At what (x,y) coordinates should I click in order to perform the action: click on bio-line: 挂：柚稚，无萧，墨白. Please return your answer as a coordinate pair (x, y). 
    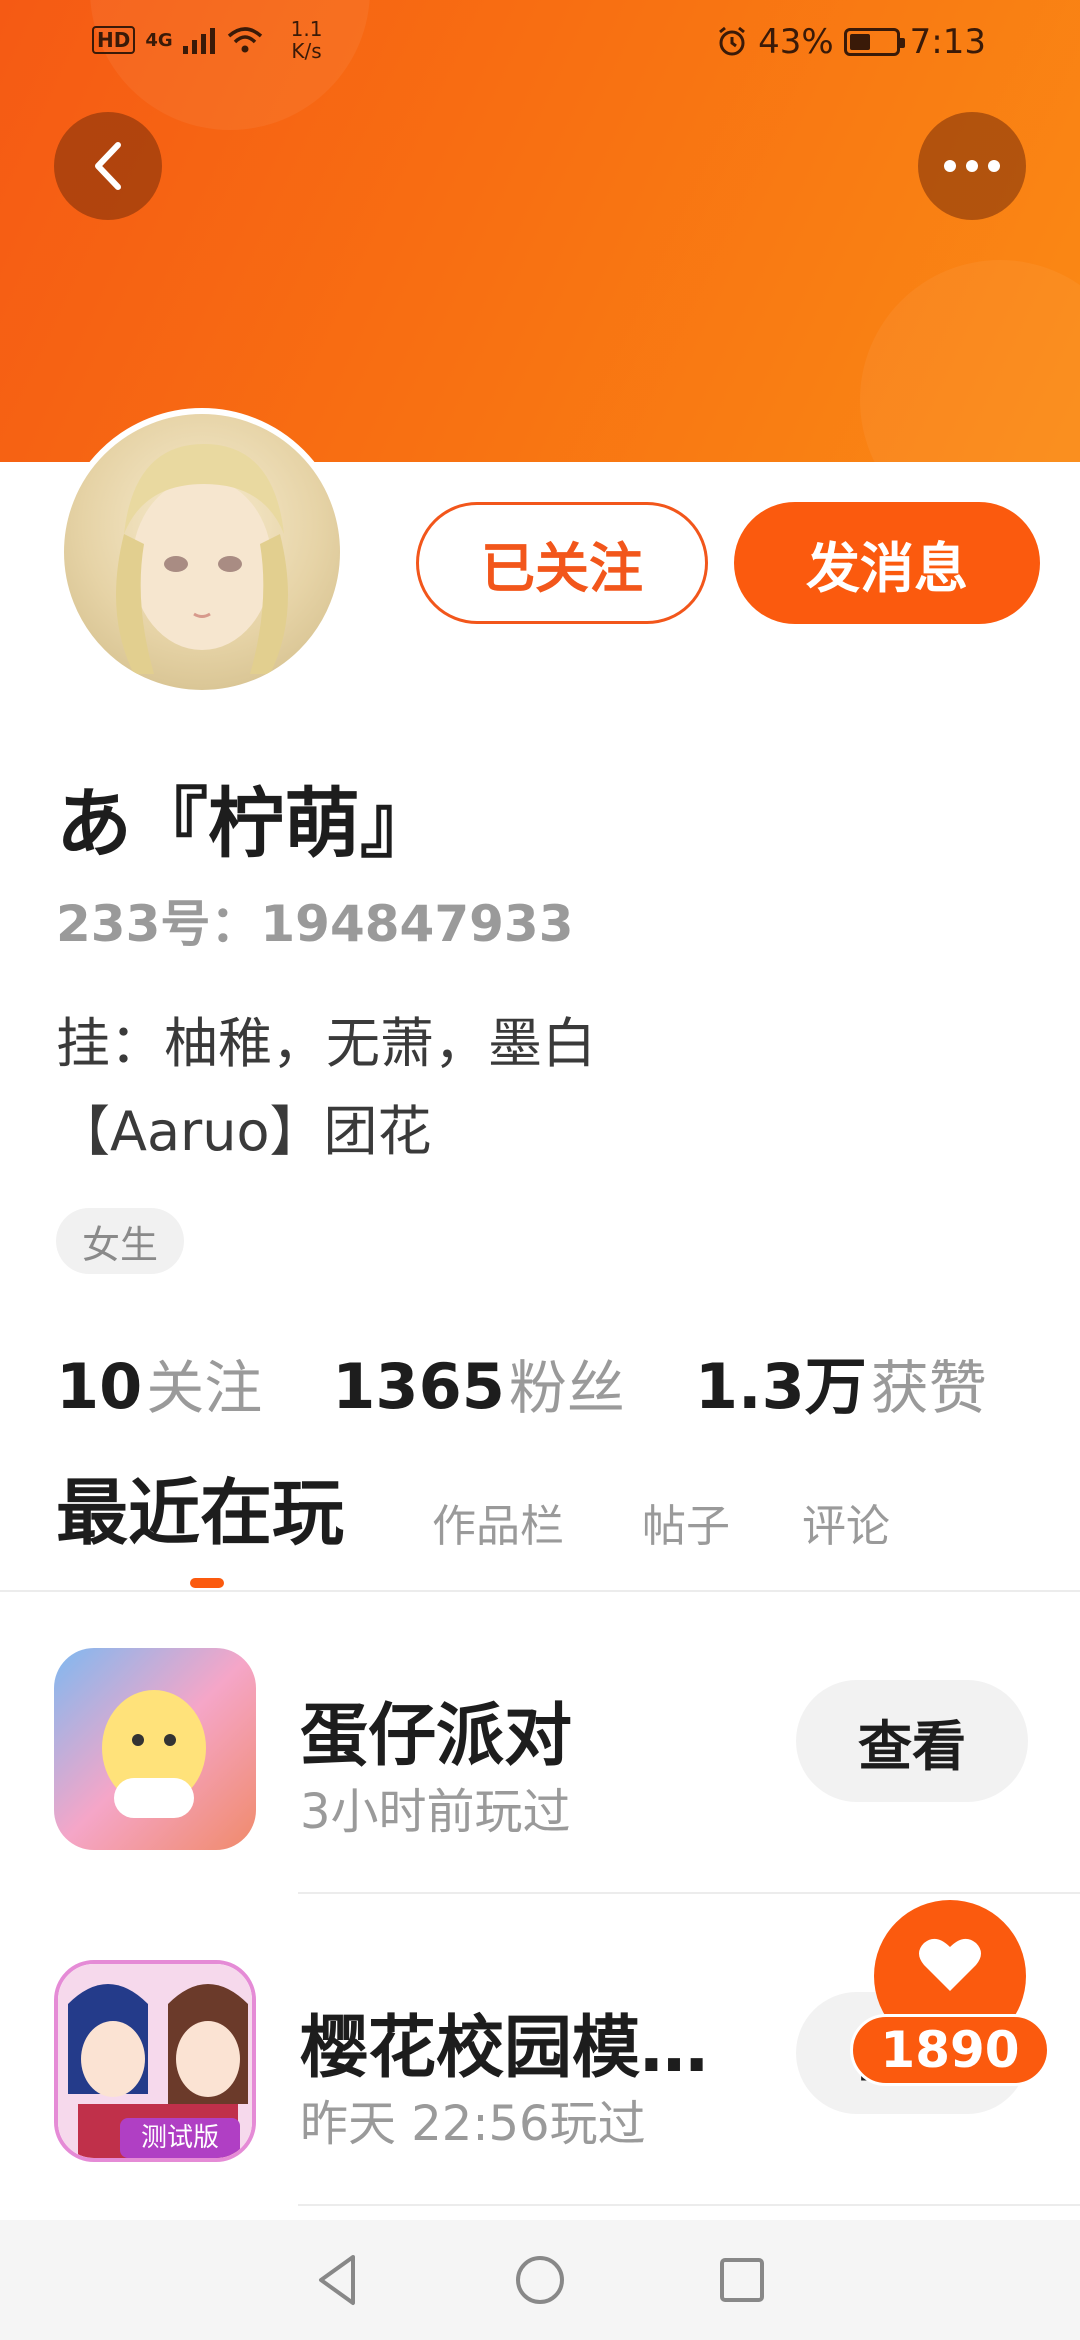
    Looking at the image, I should click on (326, 1043).